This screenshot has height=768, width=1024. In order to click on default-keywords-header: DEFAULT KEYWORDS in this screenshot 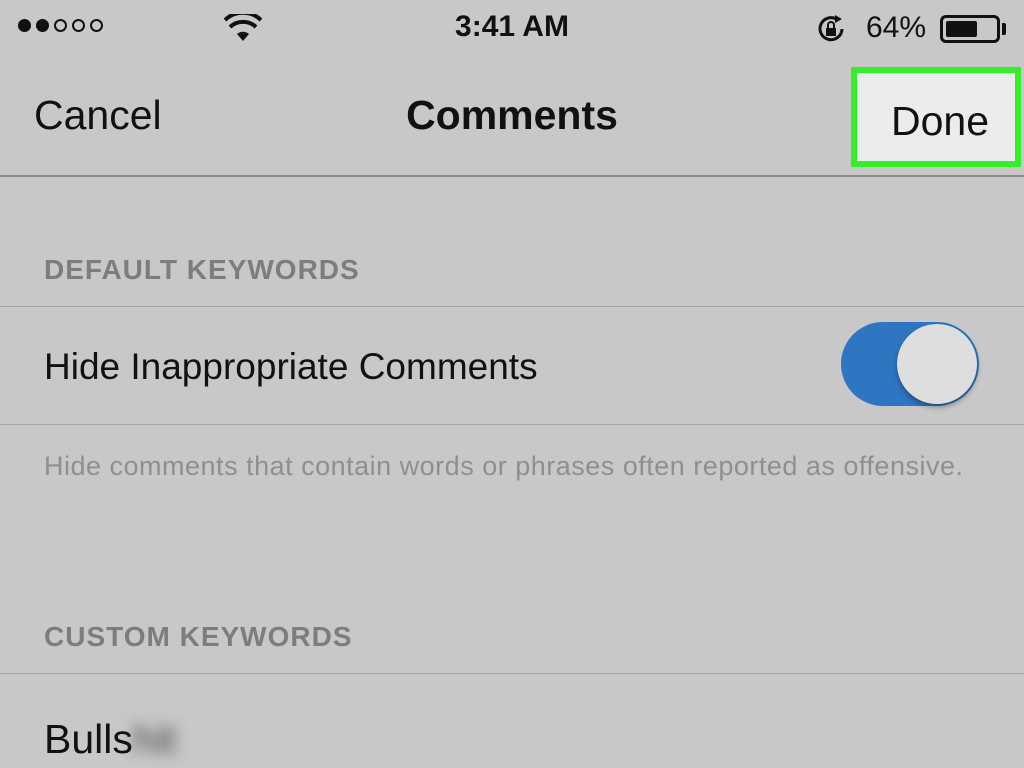, I will do `click(202, 269)`.